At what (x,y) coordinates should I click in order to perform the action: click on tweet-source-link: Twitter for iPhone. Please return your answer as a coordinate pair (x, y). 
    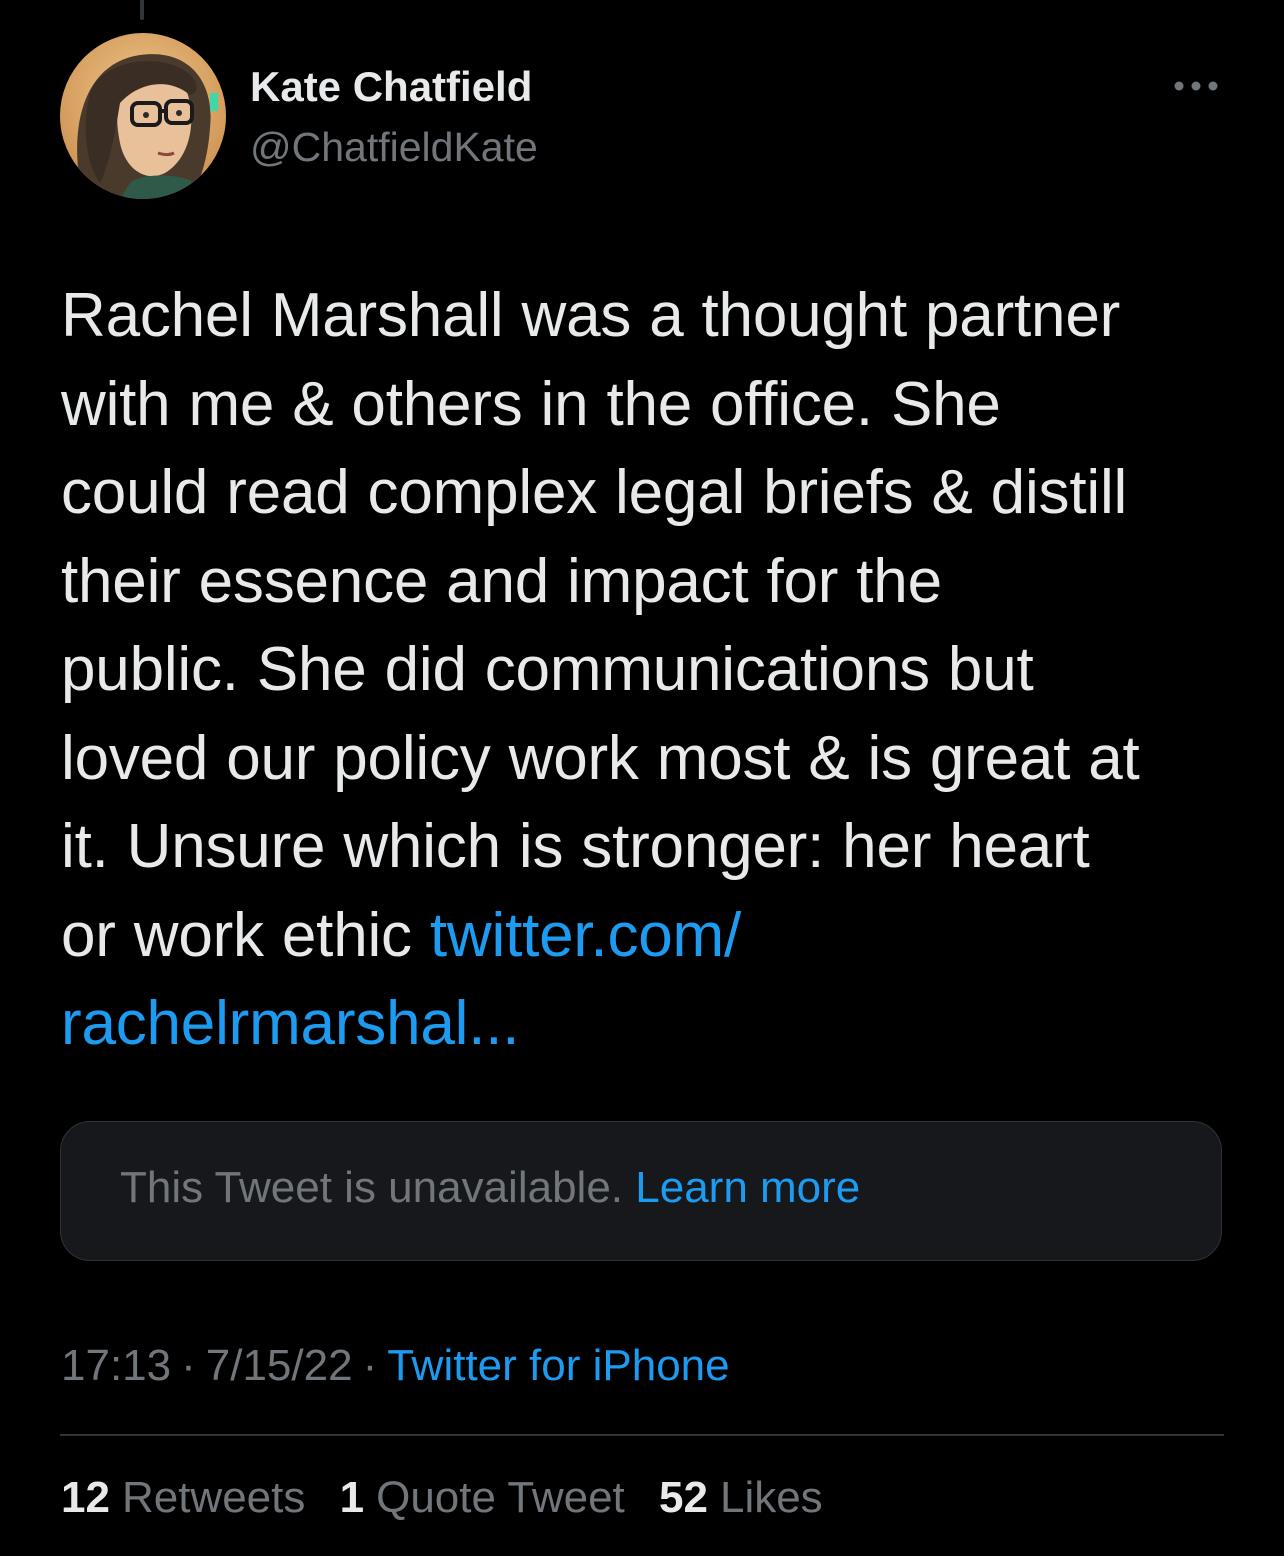
    Looking at the image, I should click on (558, 1365).